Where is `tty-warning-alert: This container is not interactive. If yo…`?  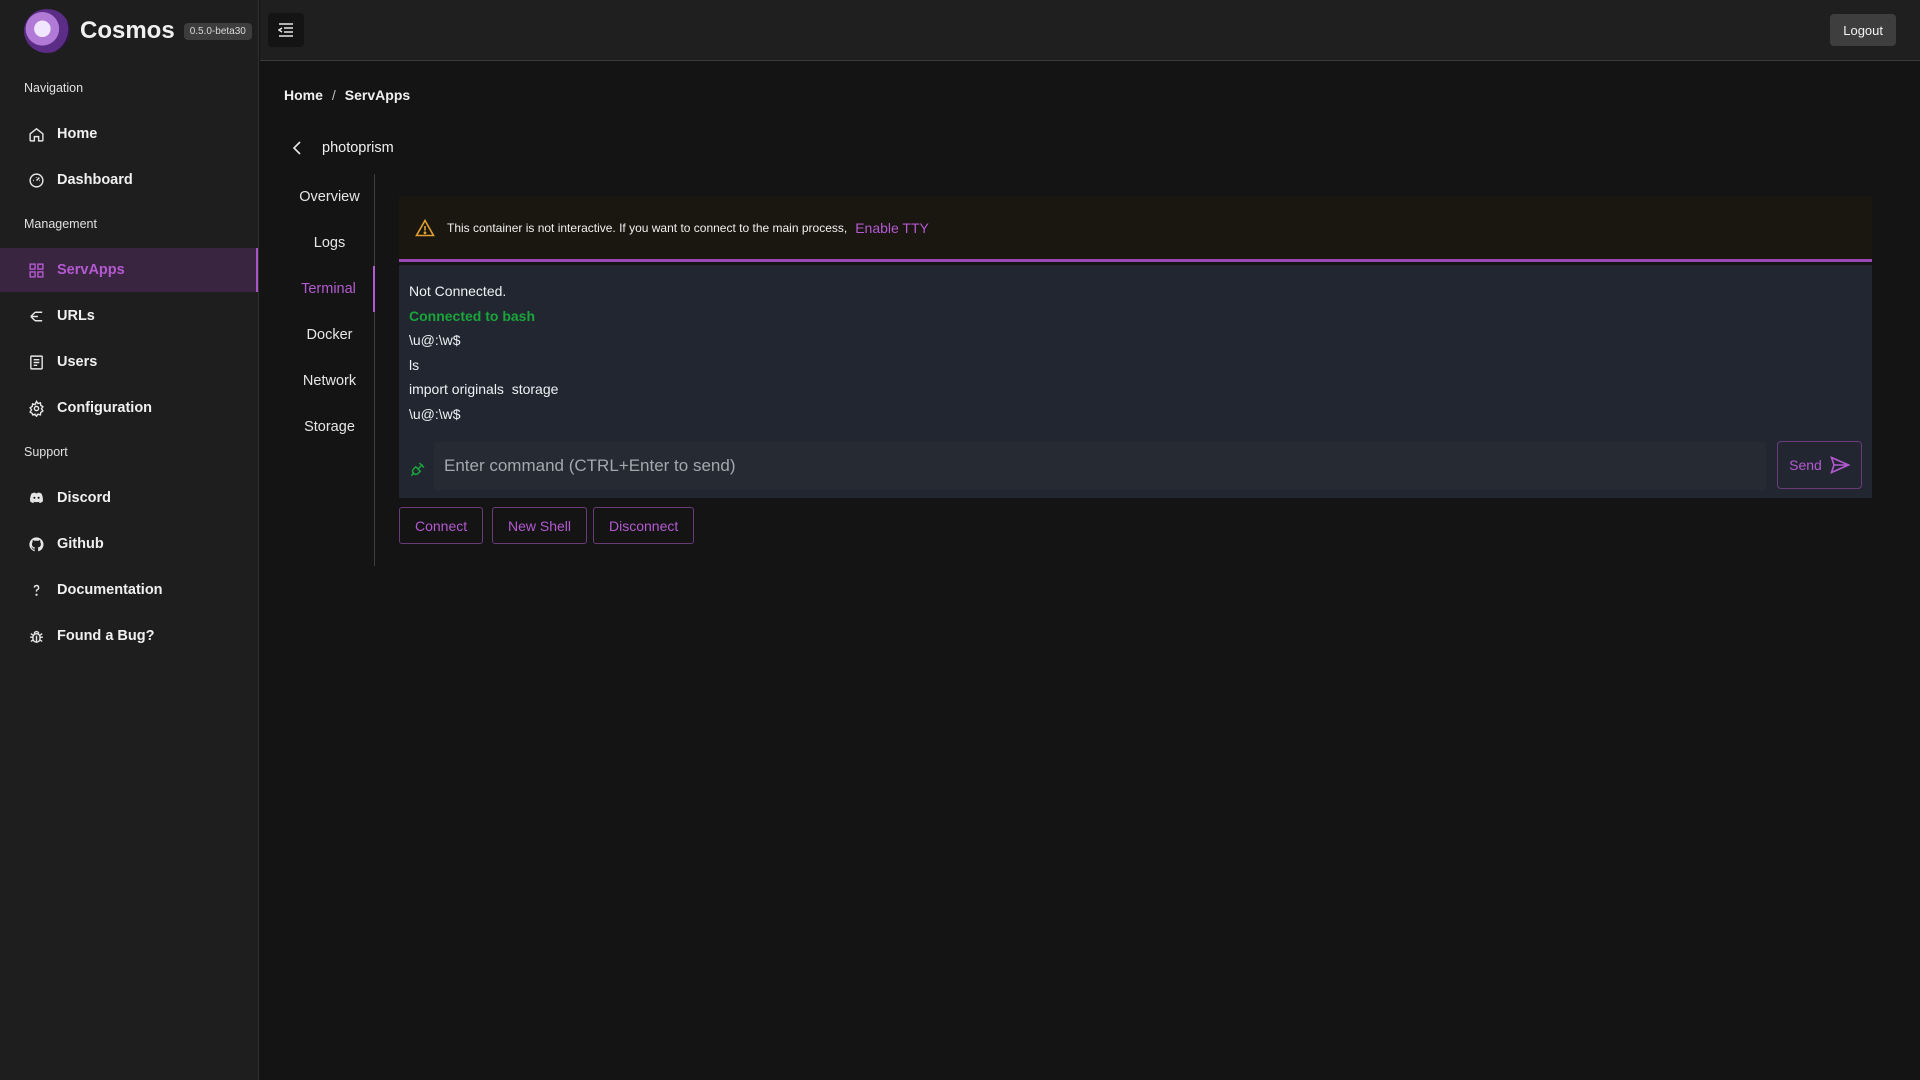
tty-warning-alert: This container is not interactive. If yo… is located at coordinates (1135, 229).